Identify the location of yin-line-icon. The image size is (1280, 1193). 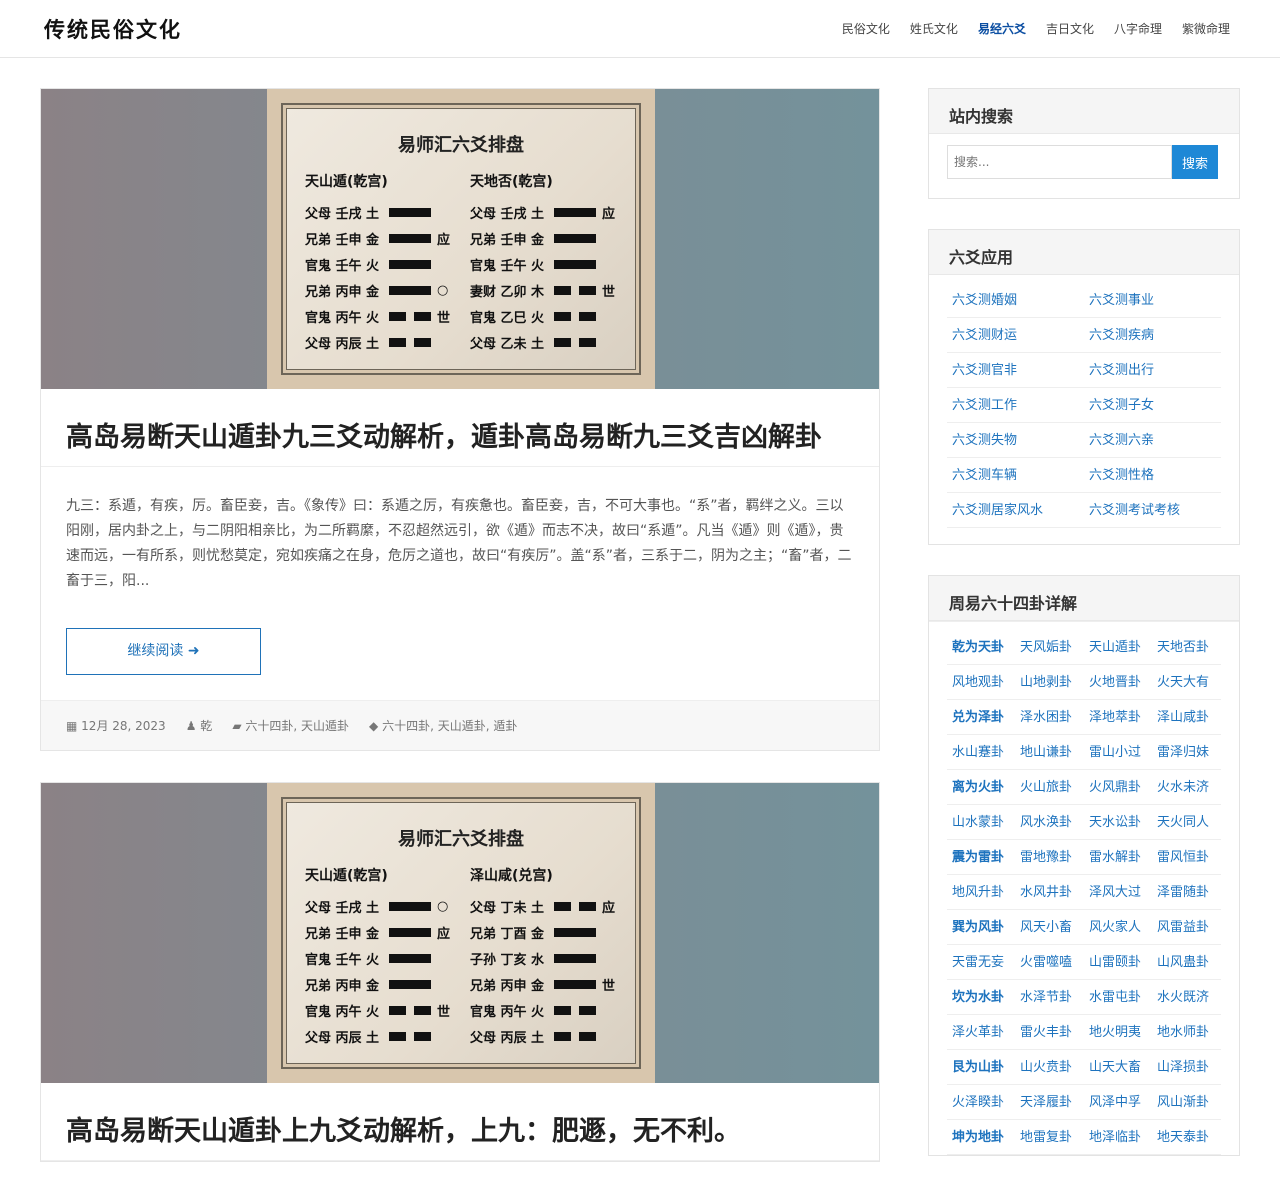
(575, 316).